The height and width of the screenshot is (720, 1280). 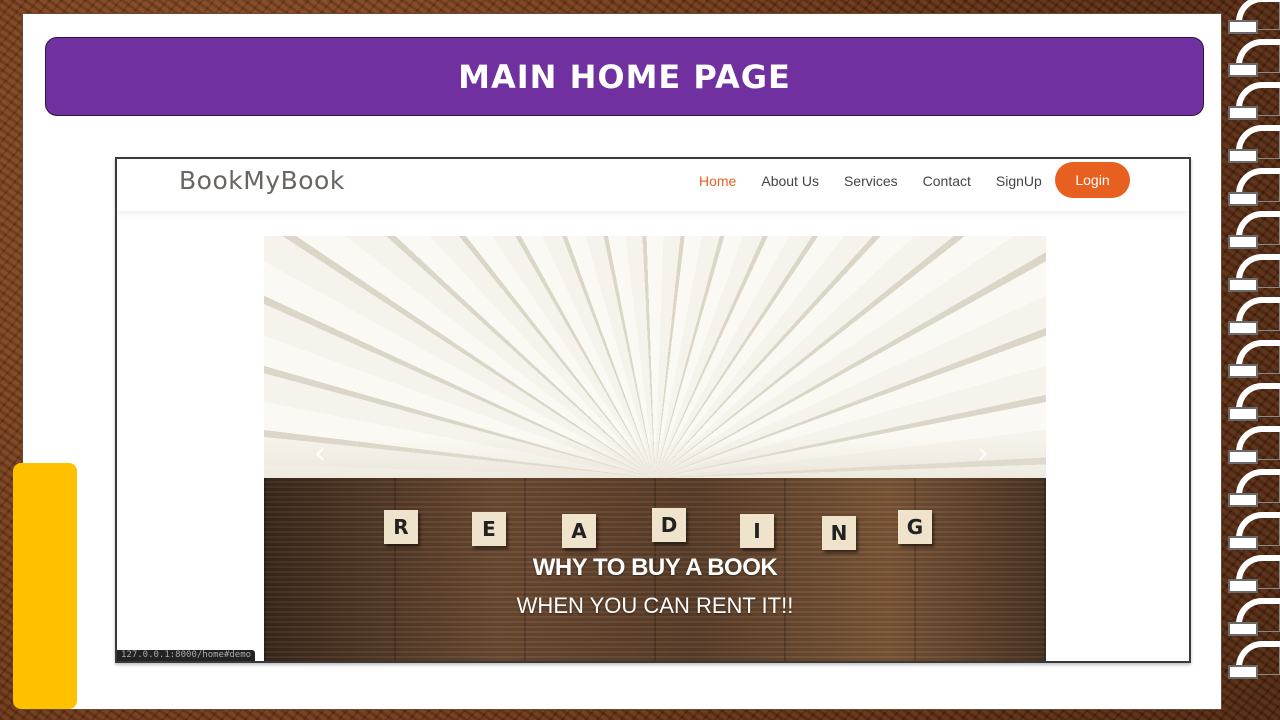 What do you see at coordinates (947, 181) in the screenshot?
I see `nav-link-contact: Contact` at bounding box center [947, 181].